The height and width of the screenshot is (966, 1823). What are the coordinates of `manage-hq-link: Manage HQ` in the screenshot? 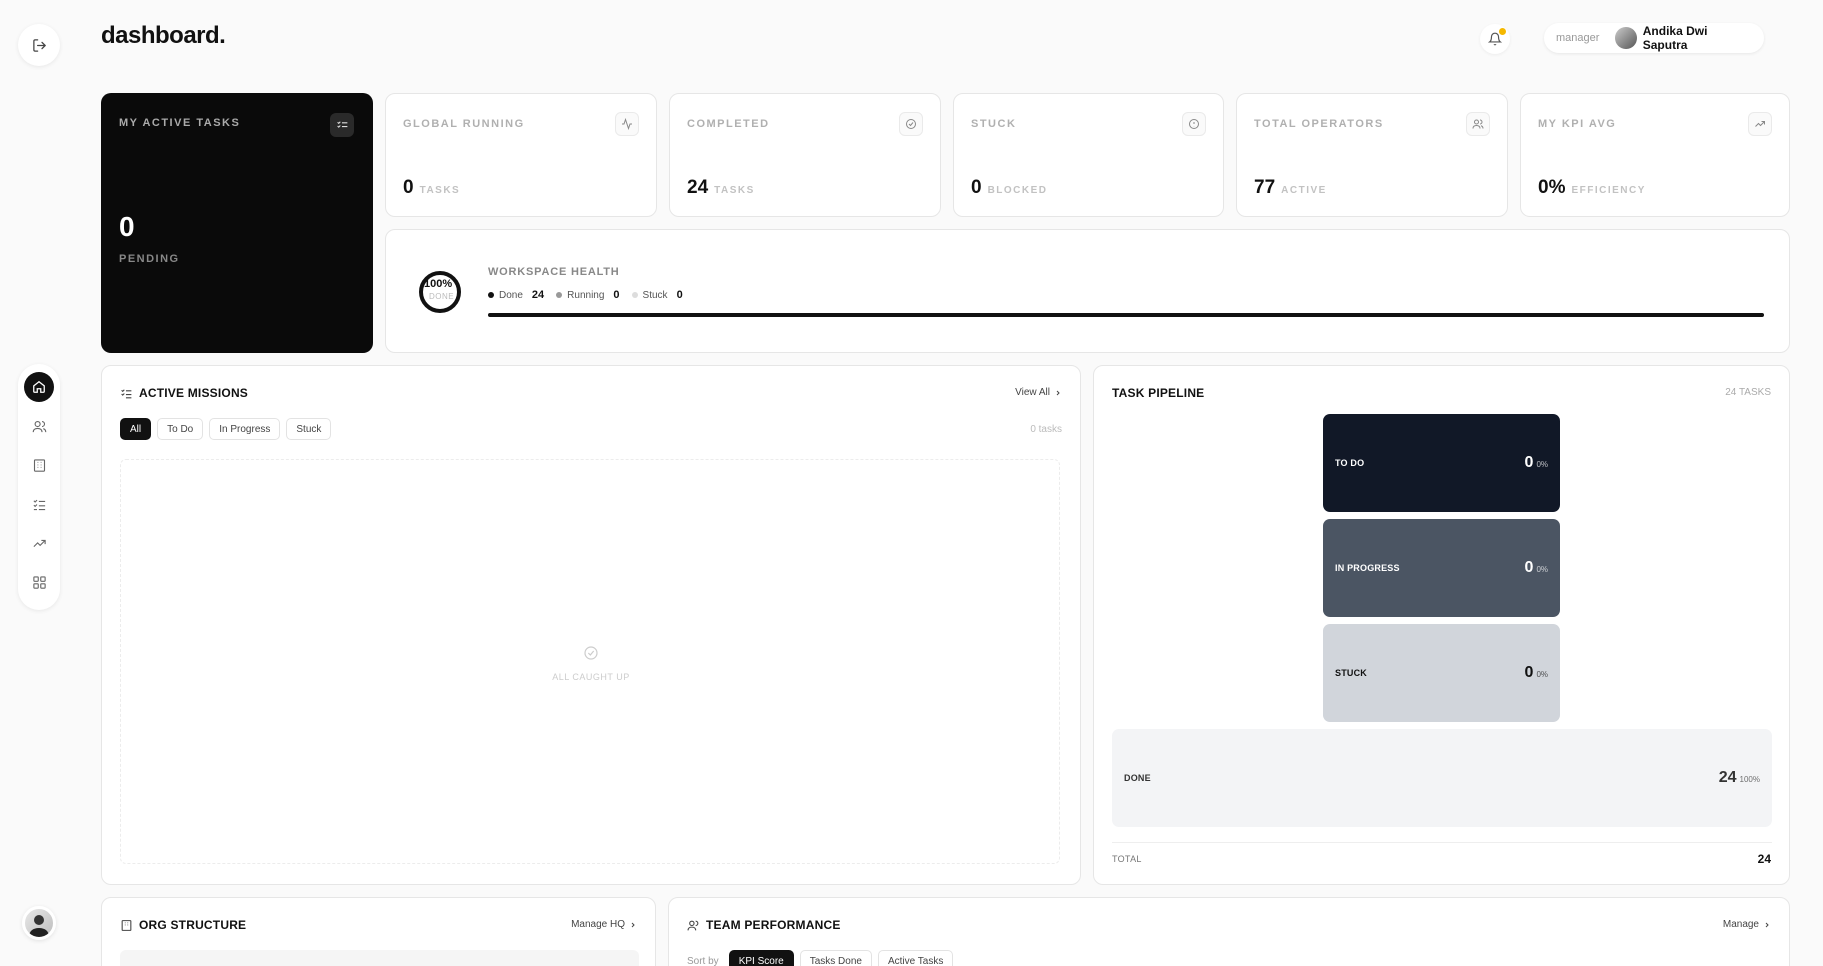 It's located at (604, 924).